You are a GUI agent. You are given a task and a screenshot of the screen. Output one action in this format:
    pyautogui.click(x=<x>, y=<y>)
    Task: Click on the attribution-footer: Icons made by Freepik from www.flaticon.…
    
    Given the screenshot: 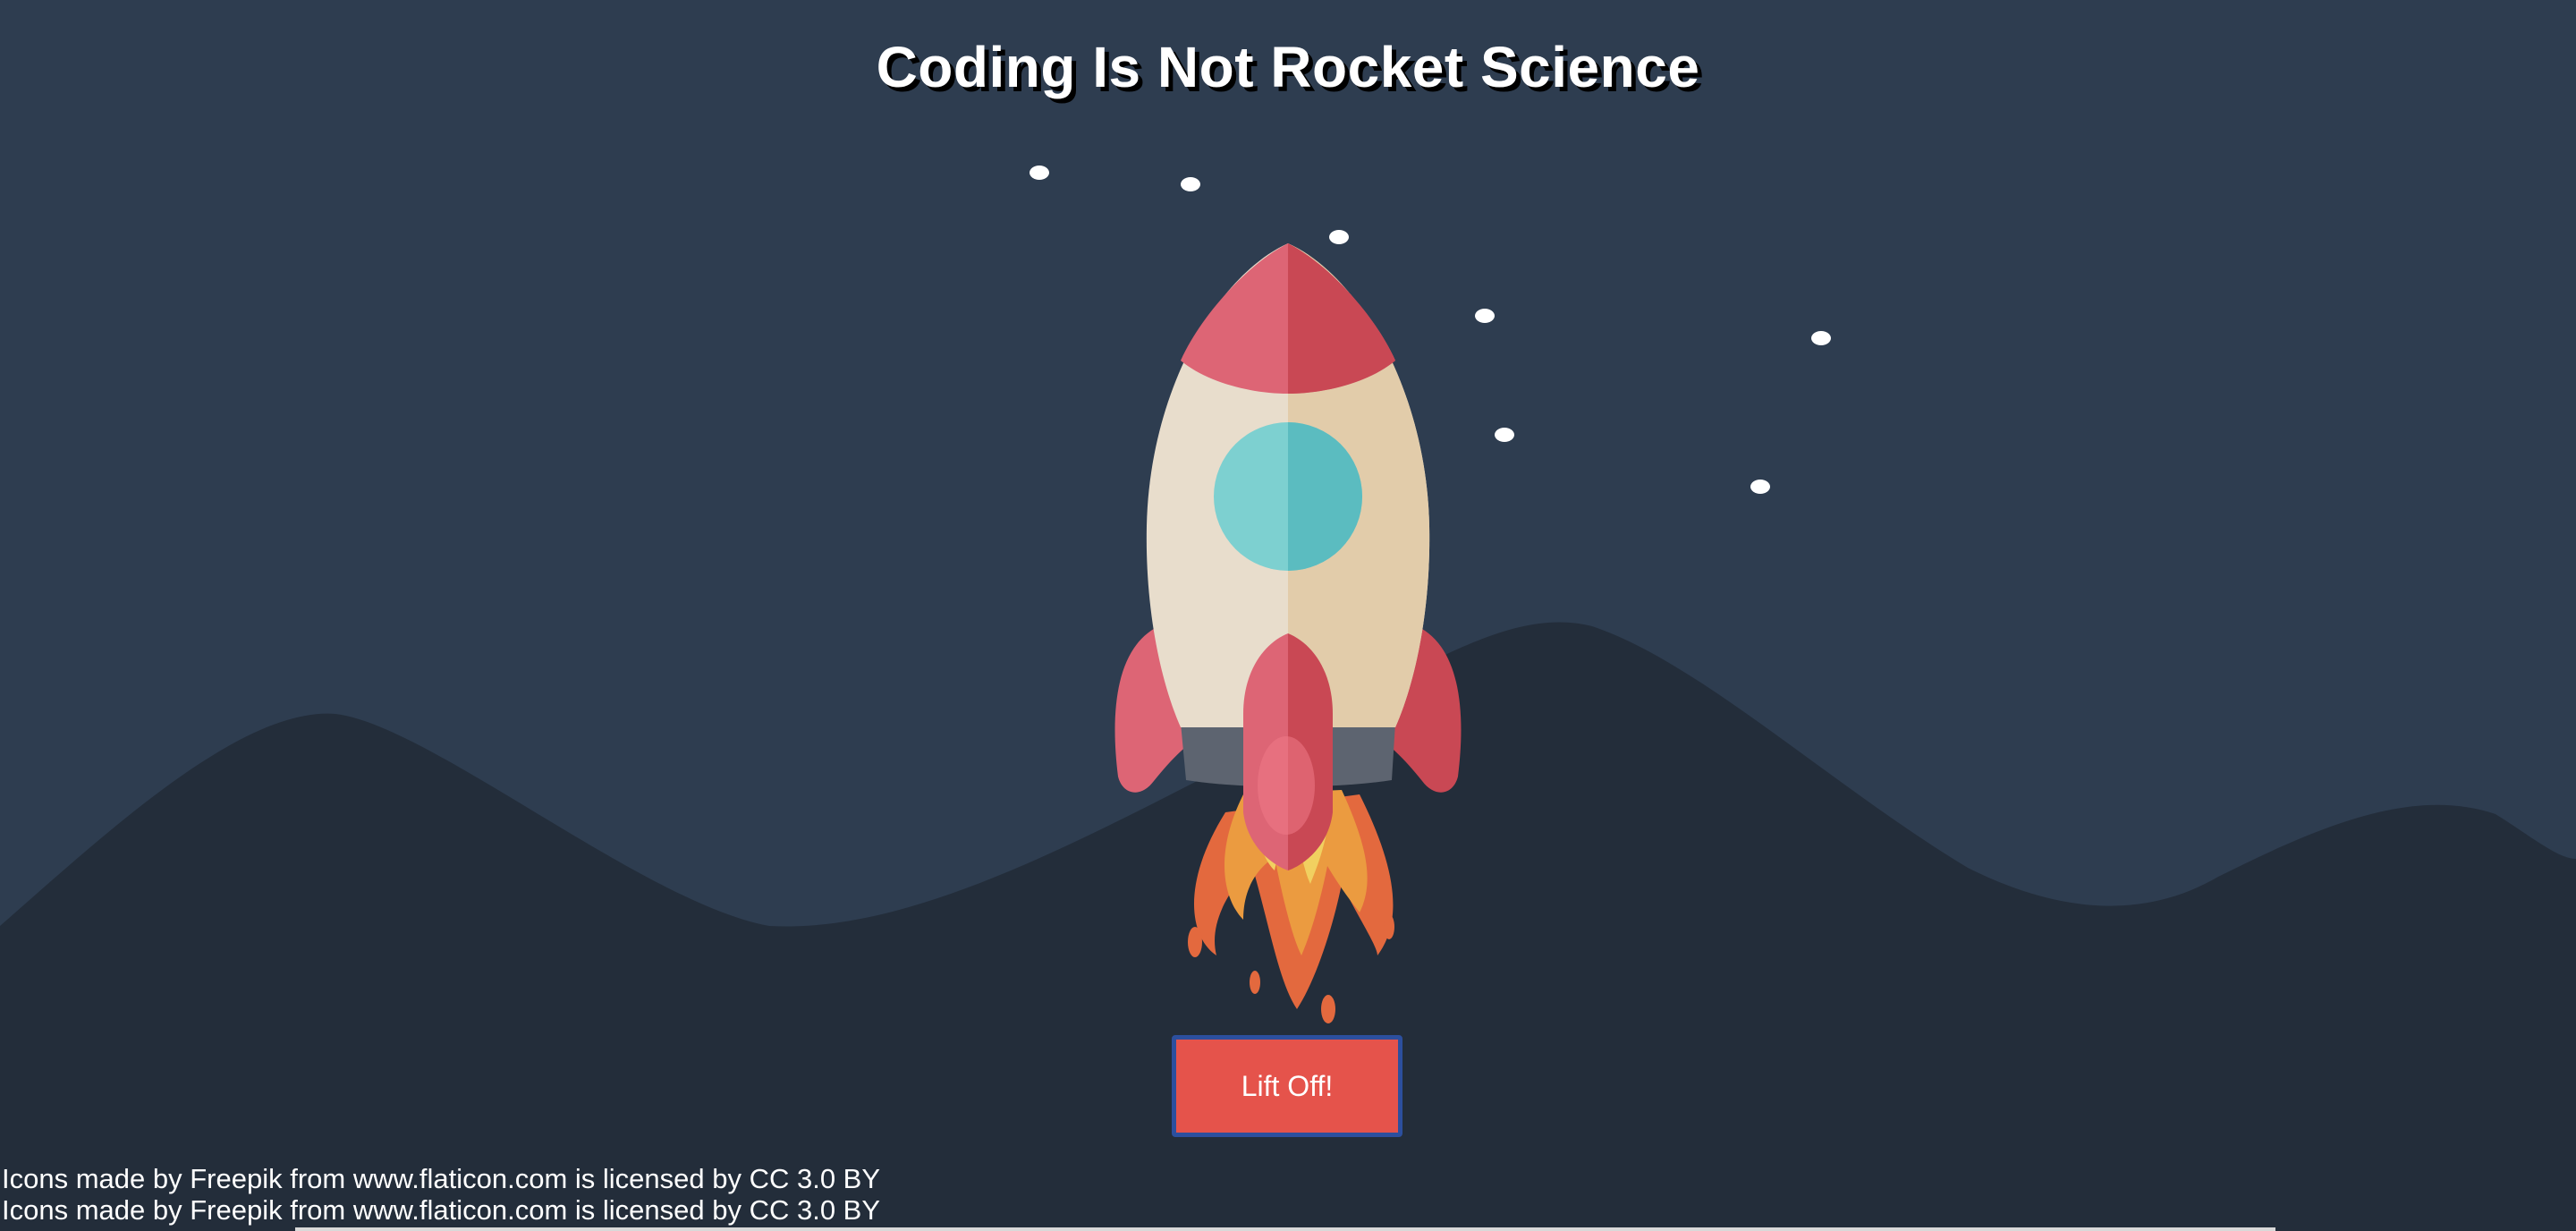 What is the action you would take?
    pyautogui.click(x=494, y=1194)
    